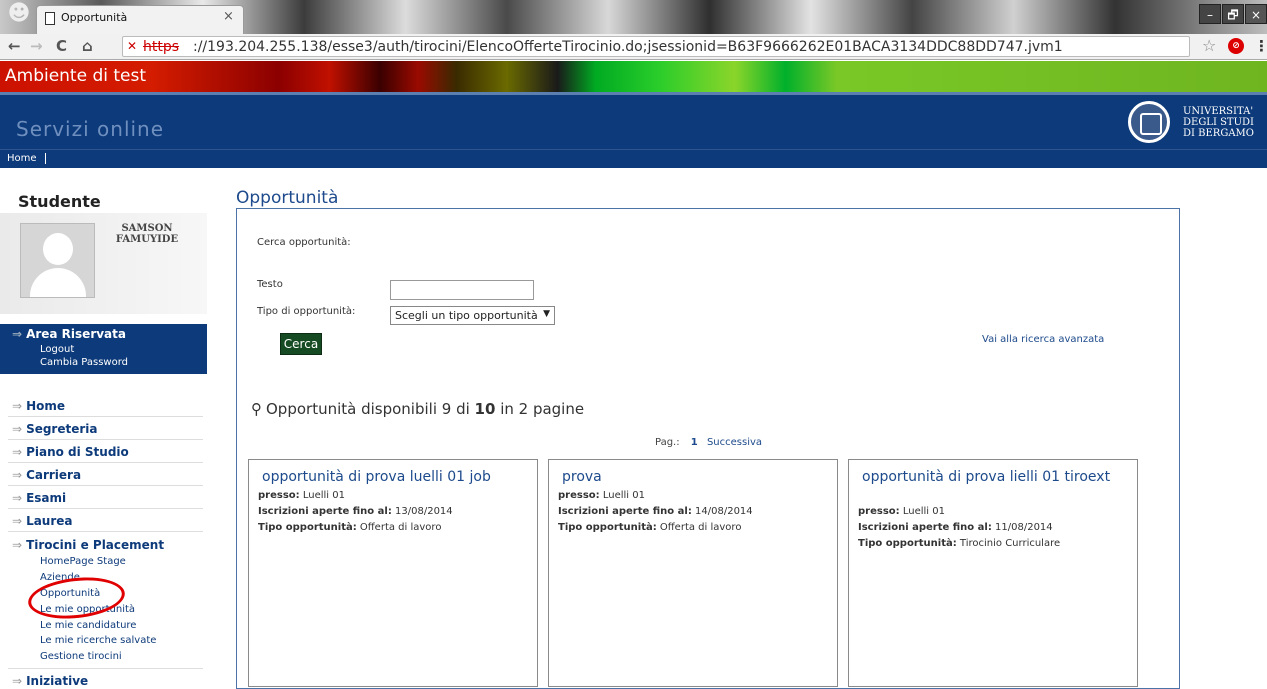 This screenshot has width=1267, height=689. Describe the element at coordinates (655, 511) in the screenshot. I see `card-iscrizioni: Iscrizioni aperte fino al: 14/08/2014` at that location.